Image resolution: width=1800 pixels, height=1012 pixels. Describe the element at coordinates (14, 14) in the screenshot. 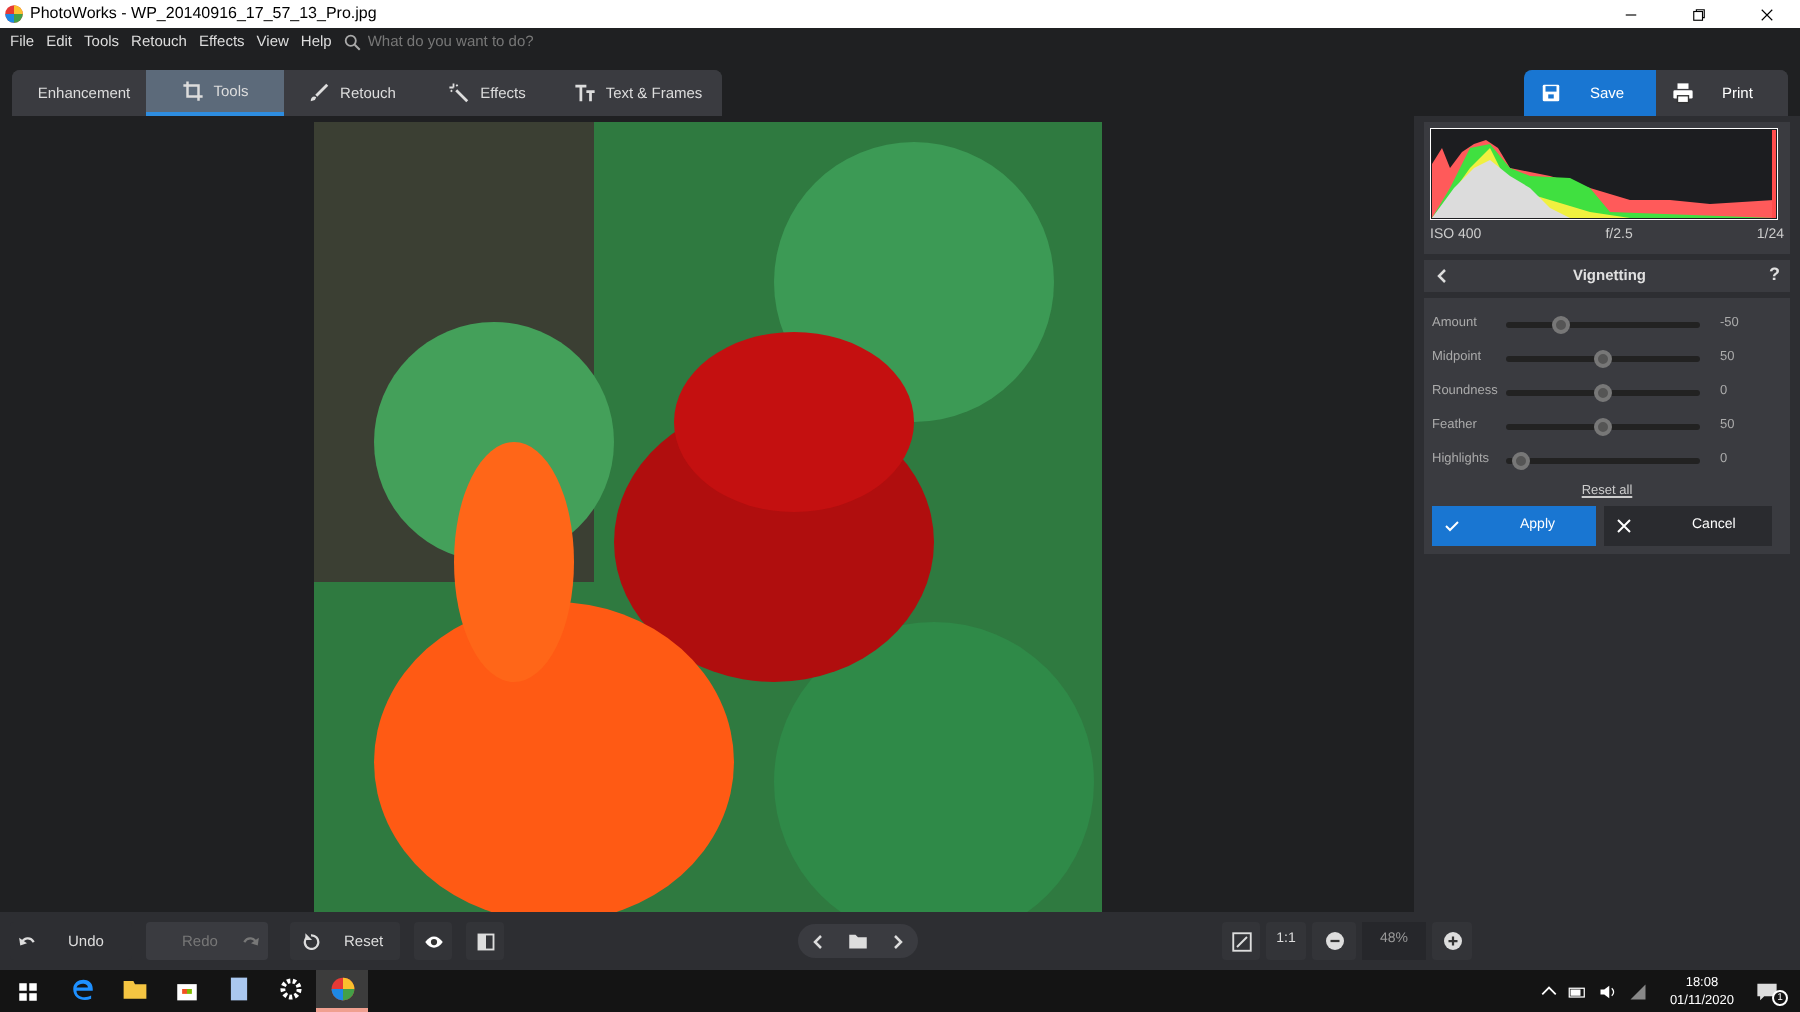

I see `app-logo-icon` at that location.